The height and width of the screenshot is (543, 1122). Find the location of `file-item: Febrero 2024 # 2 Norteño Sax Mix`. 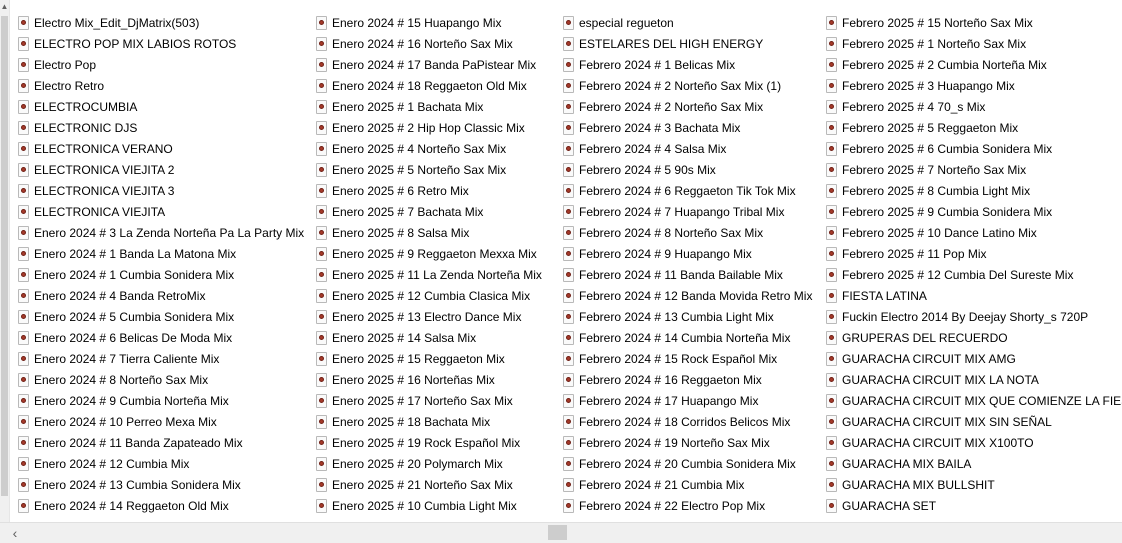

file-item: Febrero 2024 # 2 Norteño Sax Mix is located at coordinates (663, 106).